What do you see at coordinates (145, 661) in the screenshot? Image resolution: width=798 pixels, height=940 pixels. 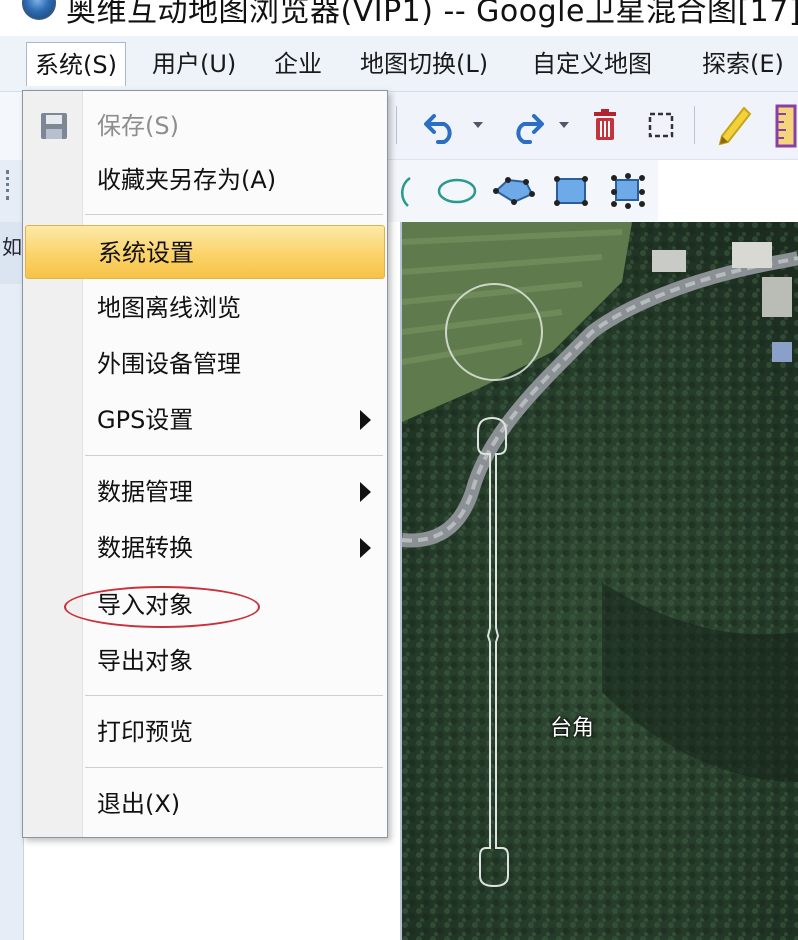 I see `menu-item-label: 导出对象` at bounding box center [145, 661].